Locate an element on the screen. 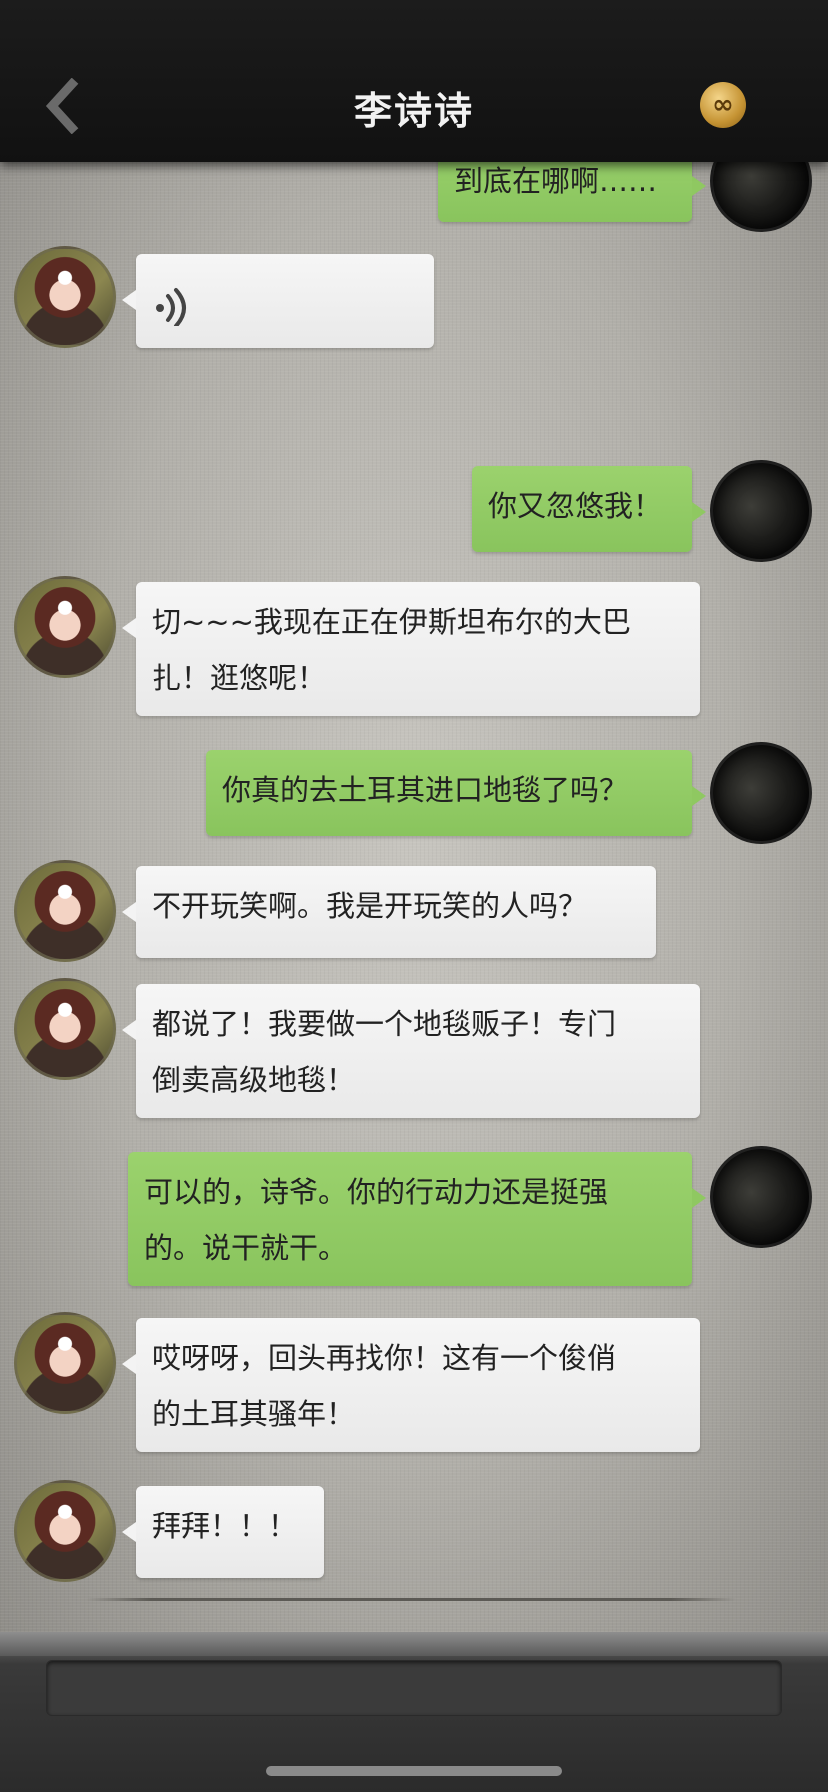 This screenshot has height=1792, width=828. top-nav-bar: 李诗诗 ∞ is located at coordinates (414, 81).